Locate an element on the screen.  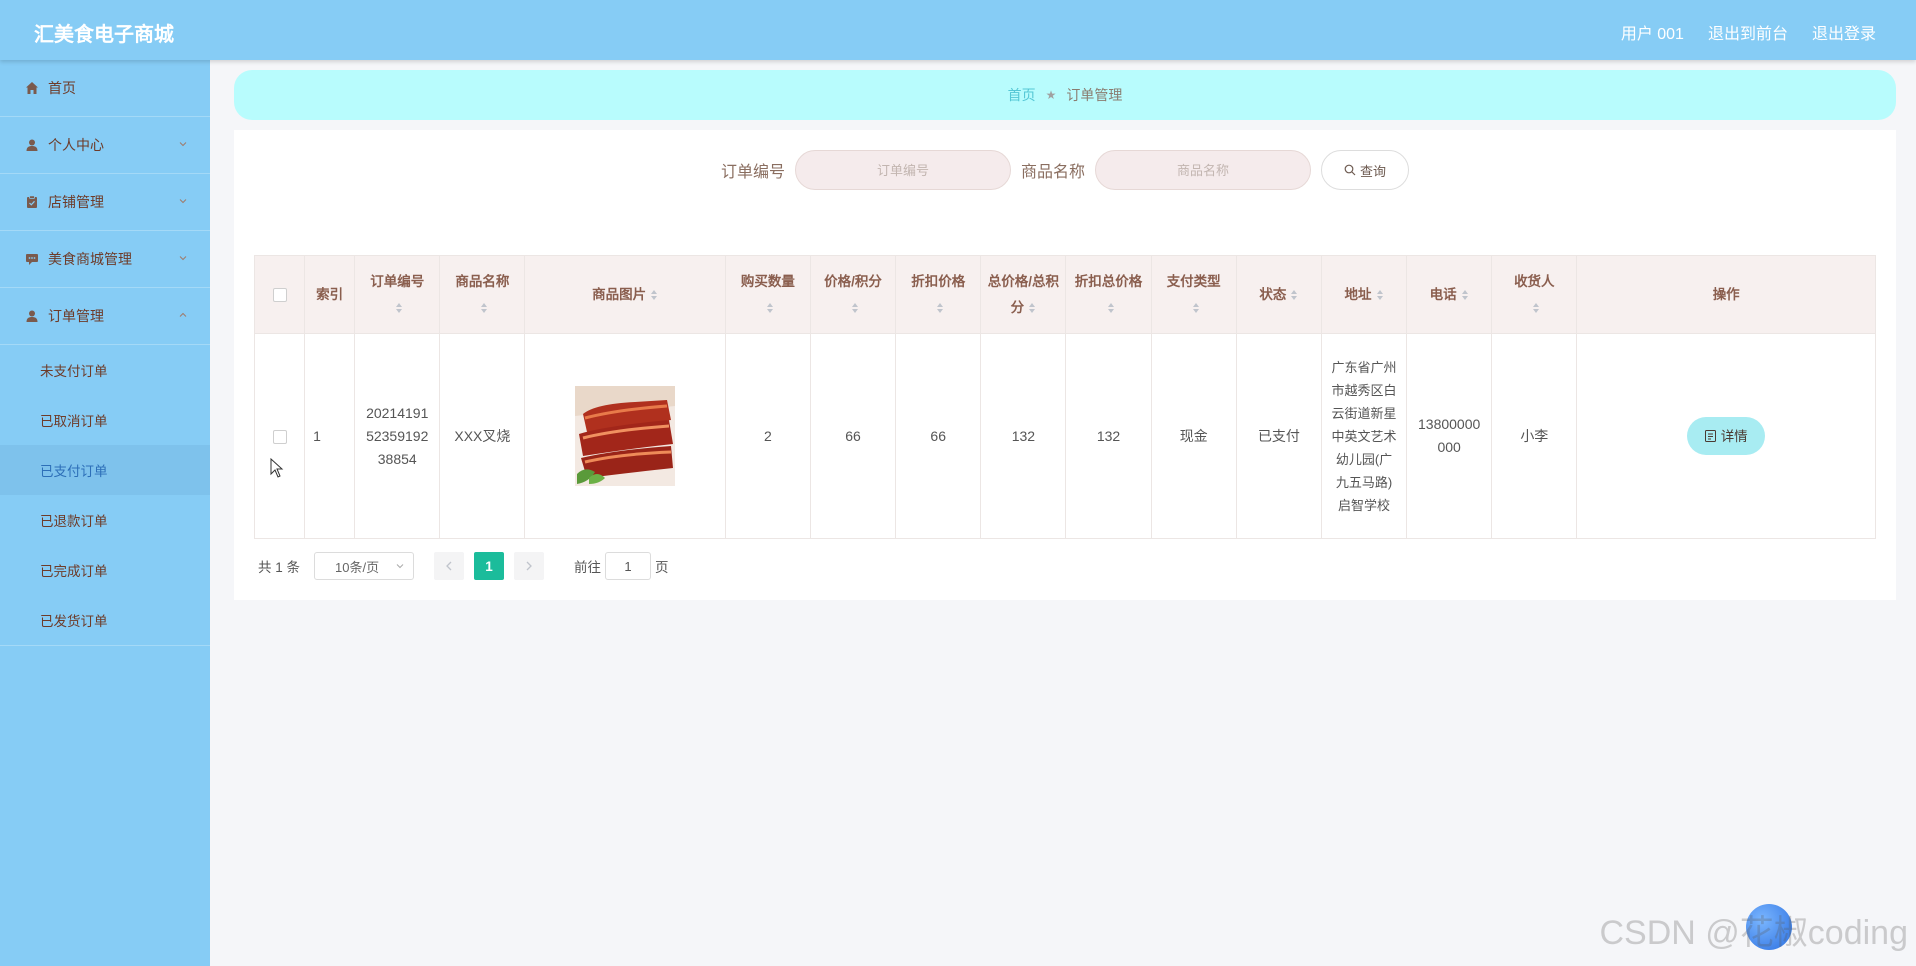
cell-address: 广东省广州市越秀区白云街道新星中英文艺术幼儿园(广九五马路)启智学校 is located at coordinates (1364, 436).